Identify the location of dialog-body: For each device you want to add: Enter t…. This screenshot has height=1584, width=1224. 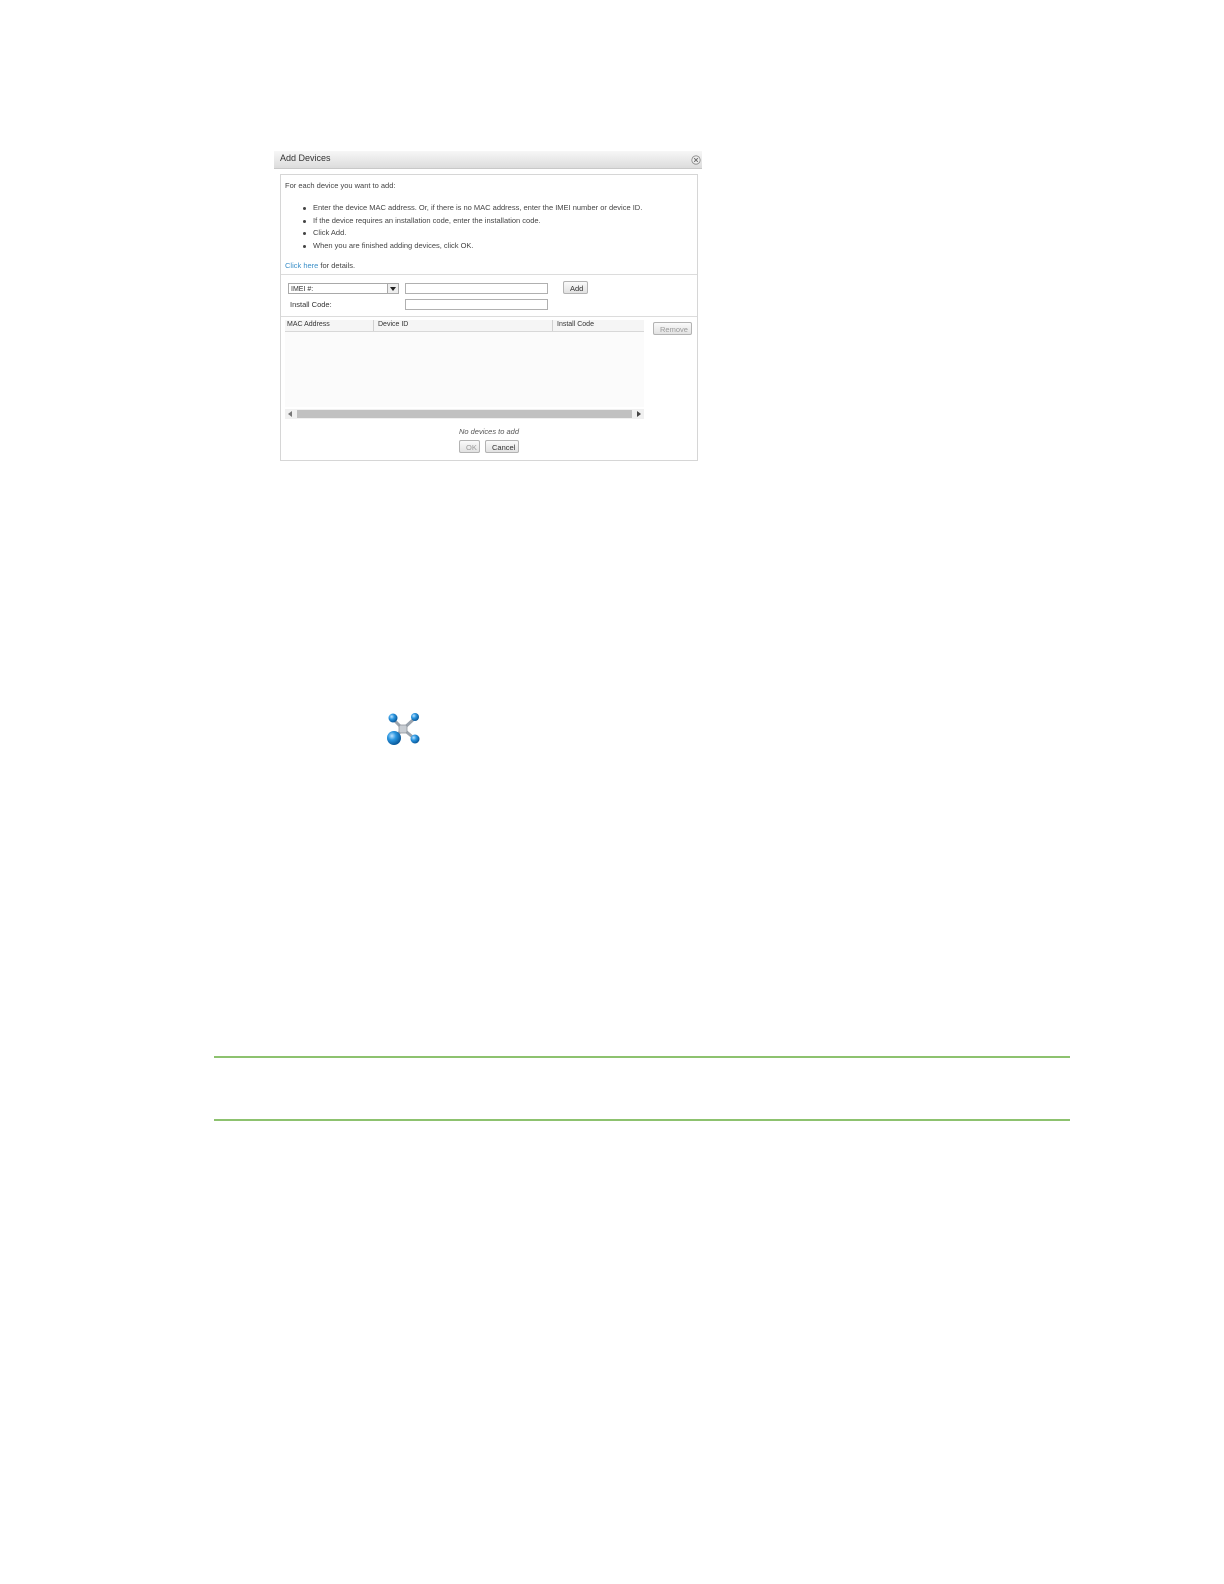
(489, 317).